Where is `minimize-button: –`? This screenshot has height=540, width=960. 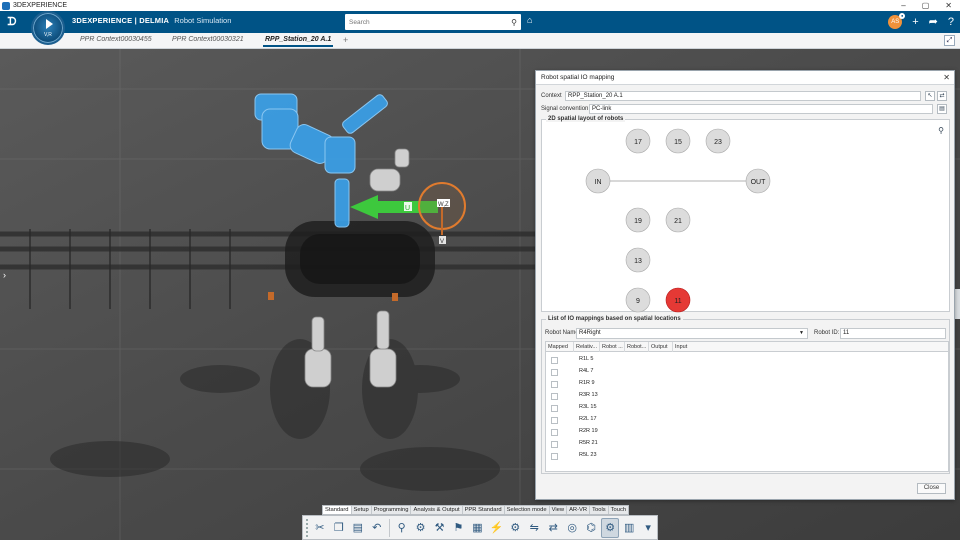
minimize-button: – is located at coordinates (903, 5).